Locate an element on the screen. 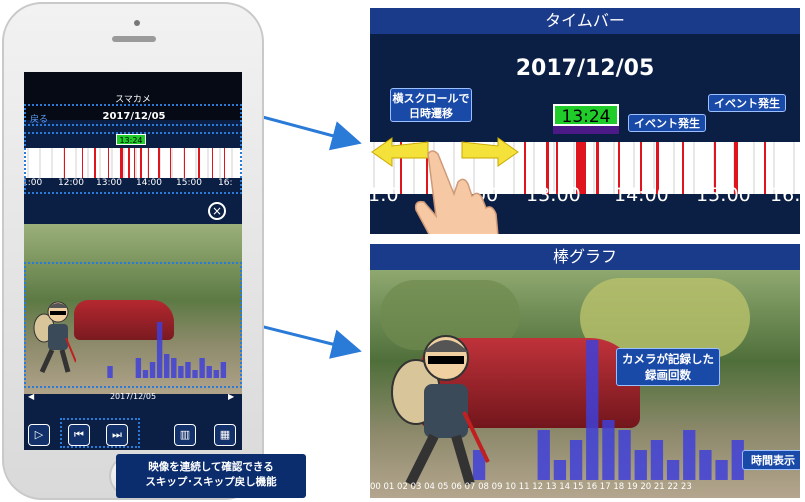 This screenshot has height=502, width=805. timebar-panel-date: 2017/12/05 is located at coordinates (585, 68).